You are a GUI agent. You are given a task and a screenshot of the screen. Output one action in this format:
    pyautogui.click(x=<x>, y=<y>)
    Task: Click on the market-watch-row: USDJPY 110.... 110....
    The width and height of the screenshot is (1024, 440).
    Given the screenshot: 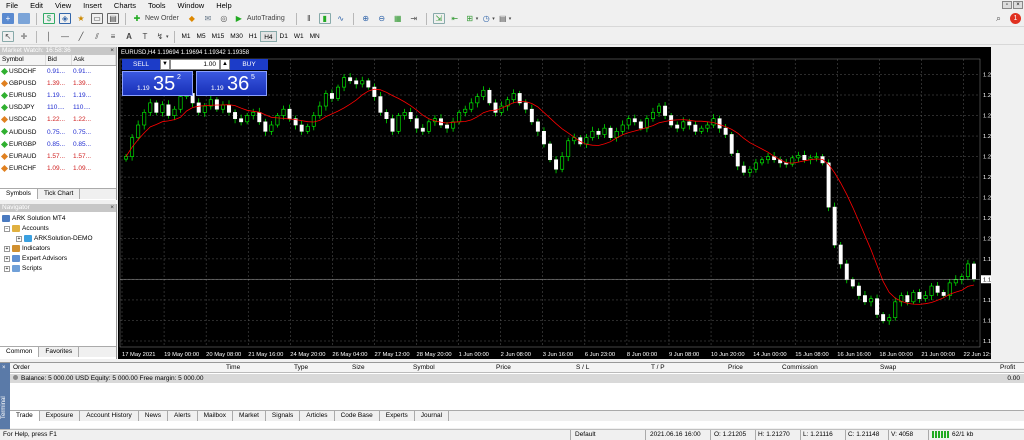 What is the action you would take?
    pyautogui.click(x=58, y=108)
    